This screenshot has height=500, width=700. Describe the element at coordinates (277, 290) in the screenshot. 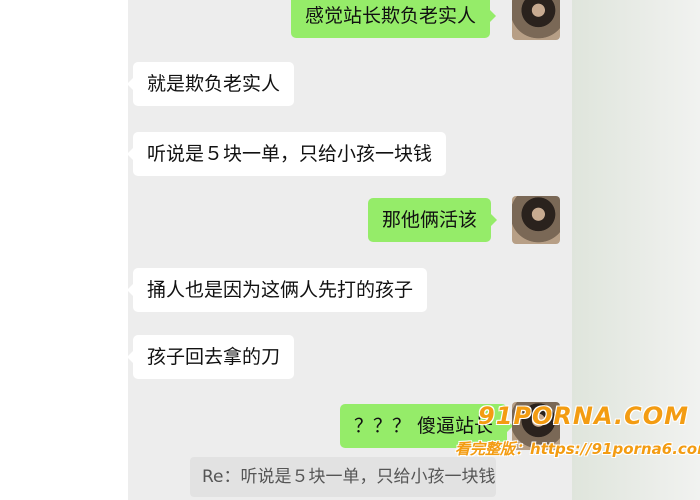

I see `message-bubble-incoming: 捅人也是因为这俩人先打的孩子` at that location.